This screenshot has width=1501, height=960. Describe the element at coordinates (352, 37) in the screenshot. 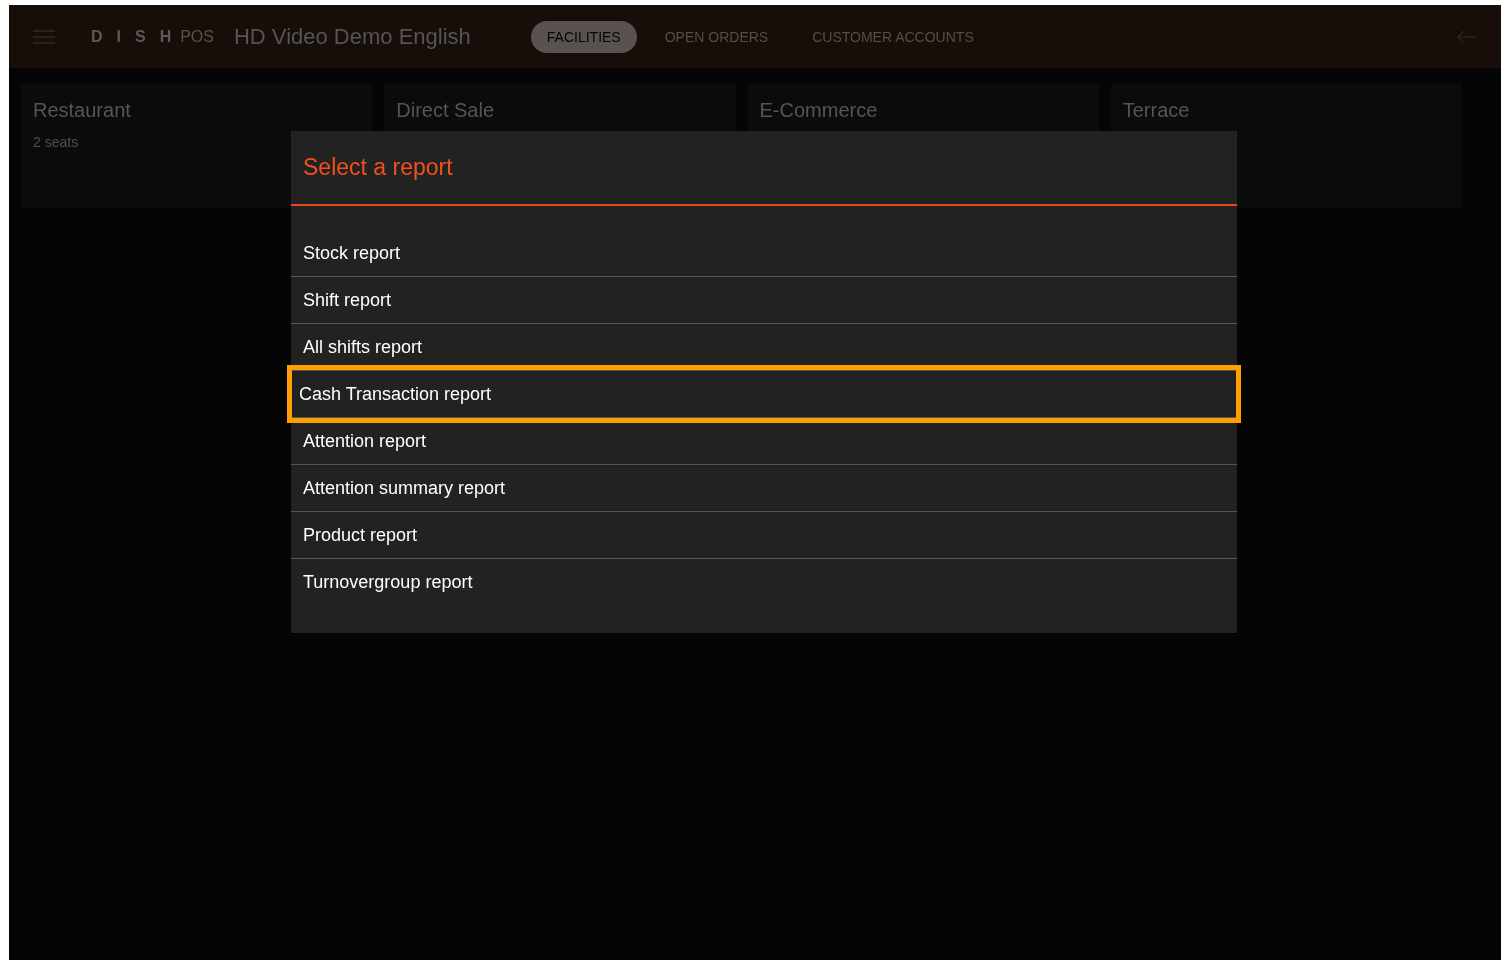

I see `app-title: HD Video Demo English` at that location.